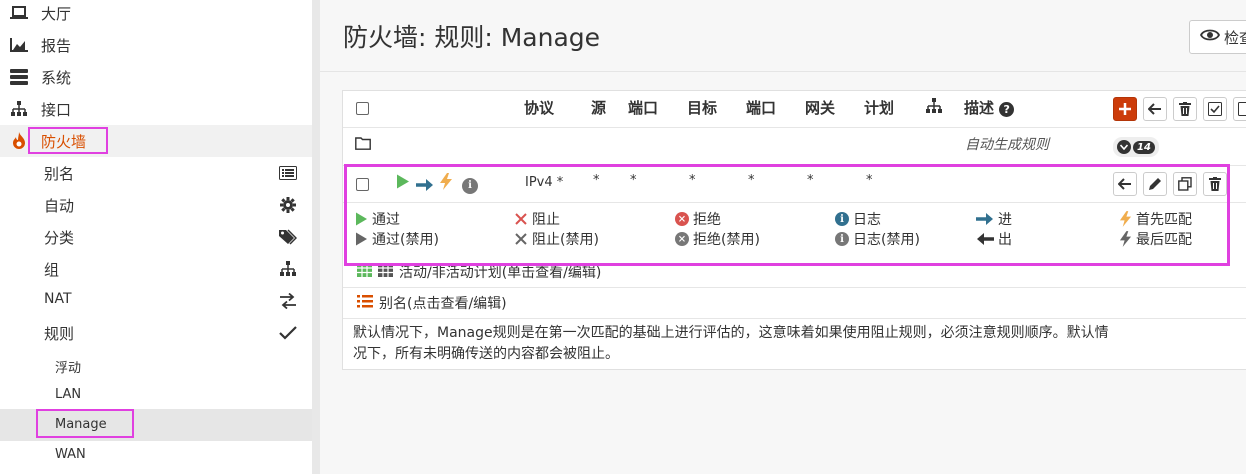 The image size is (1246, 474). I want to click on auto-rules-toggle: 14, so click(1136, 147).